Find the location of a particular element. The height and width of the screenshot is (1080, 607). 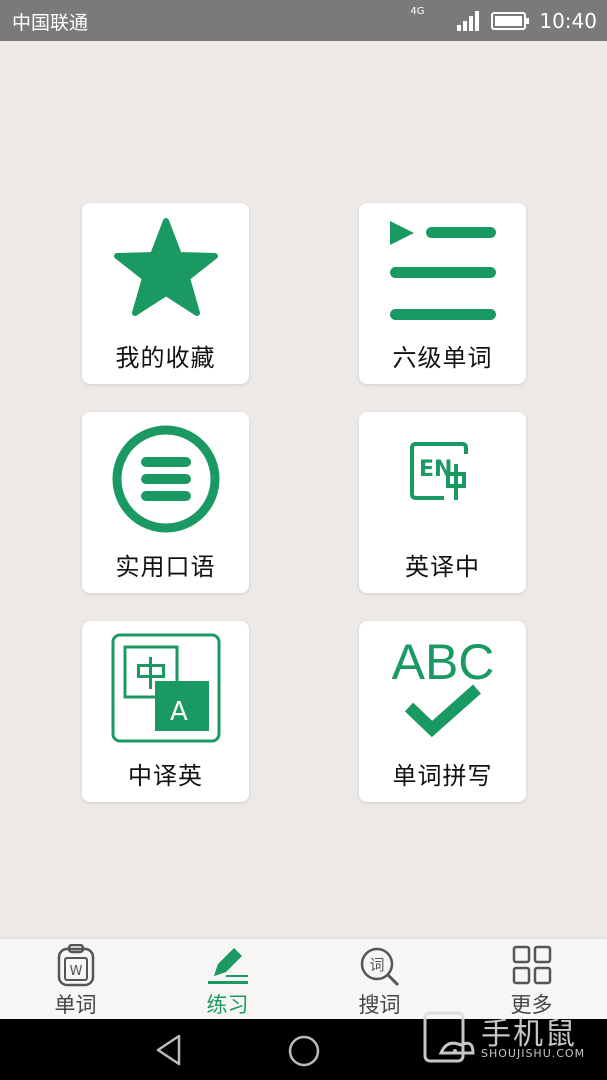

watermark-subtitle: SHOUJISHU.COM is located at coordinates (533, 1053).